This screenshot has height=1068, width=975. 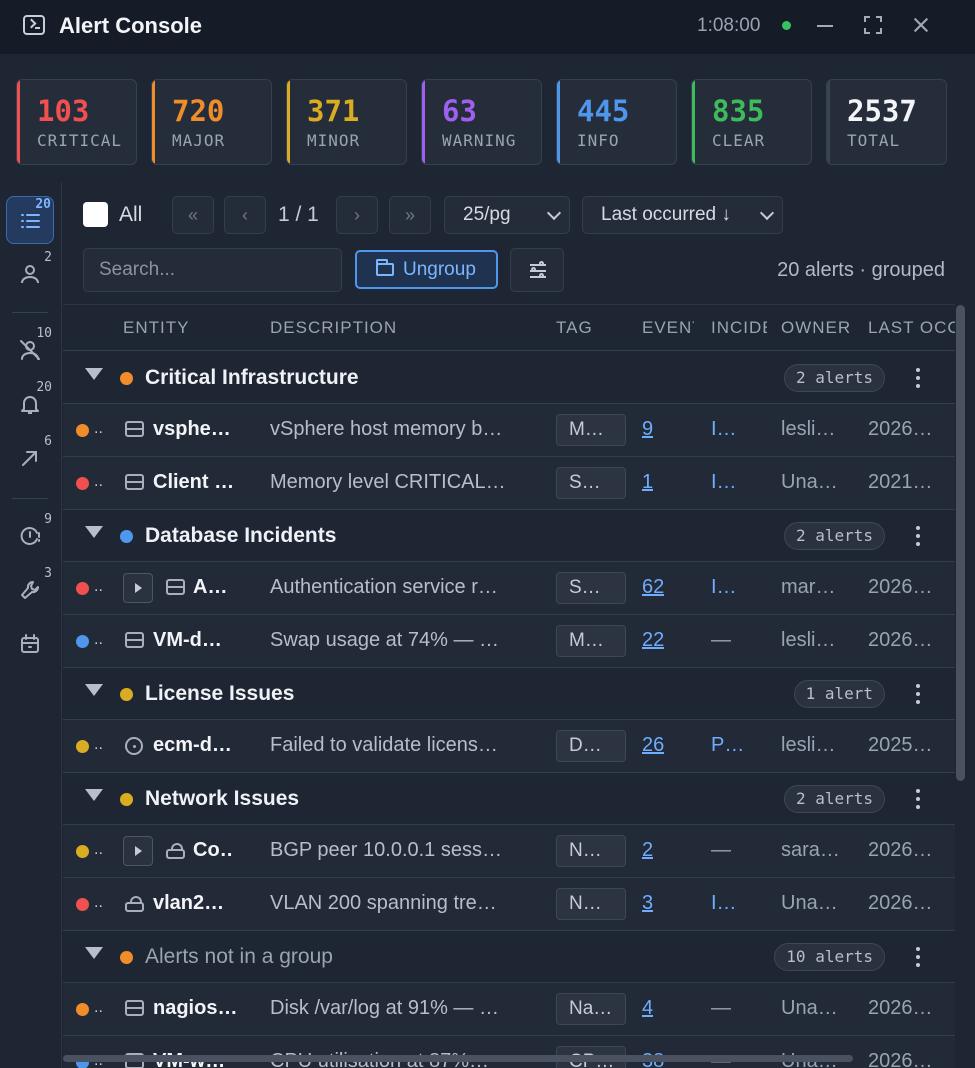 I want to click on stat-minor: 371 MINOR, so click(x=346, y=122).